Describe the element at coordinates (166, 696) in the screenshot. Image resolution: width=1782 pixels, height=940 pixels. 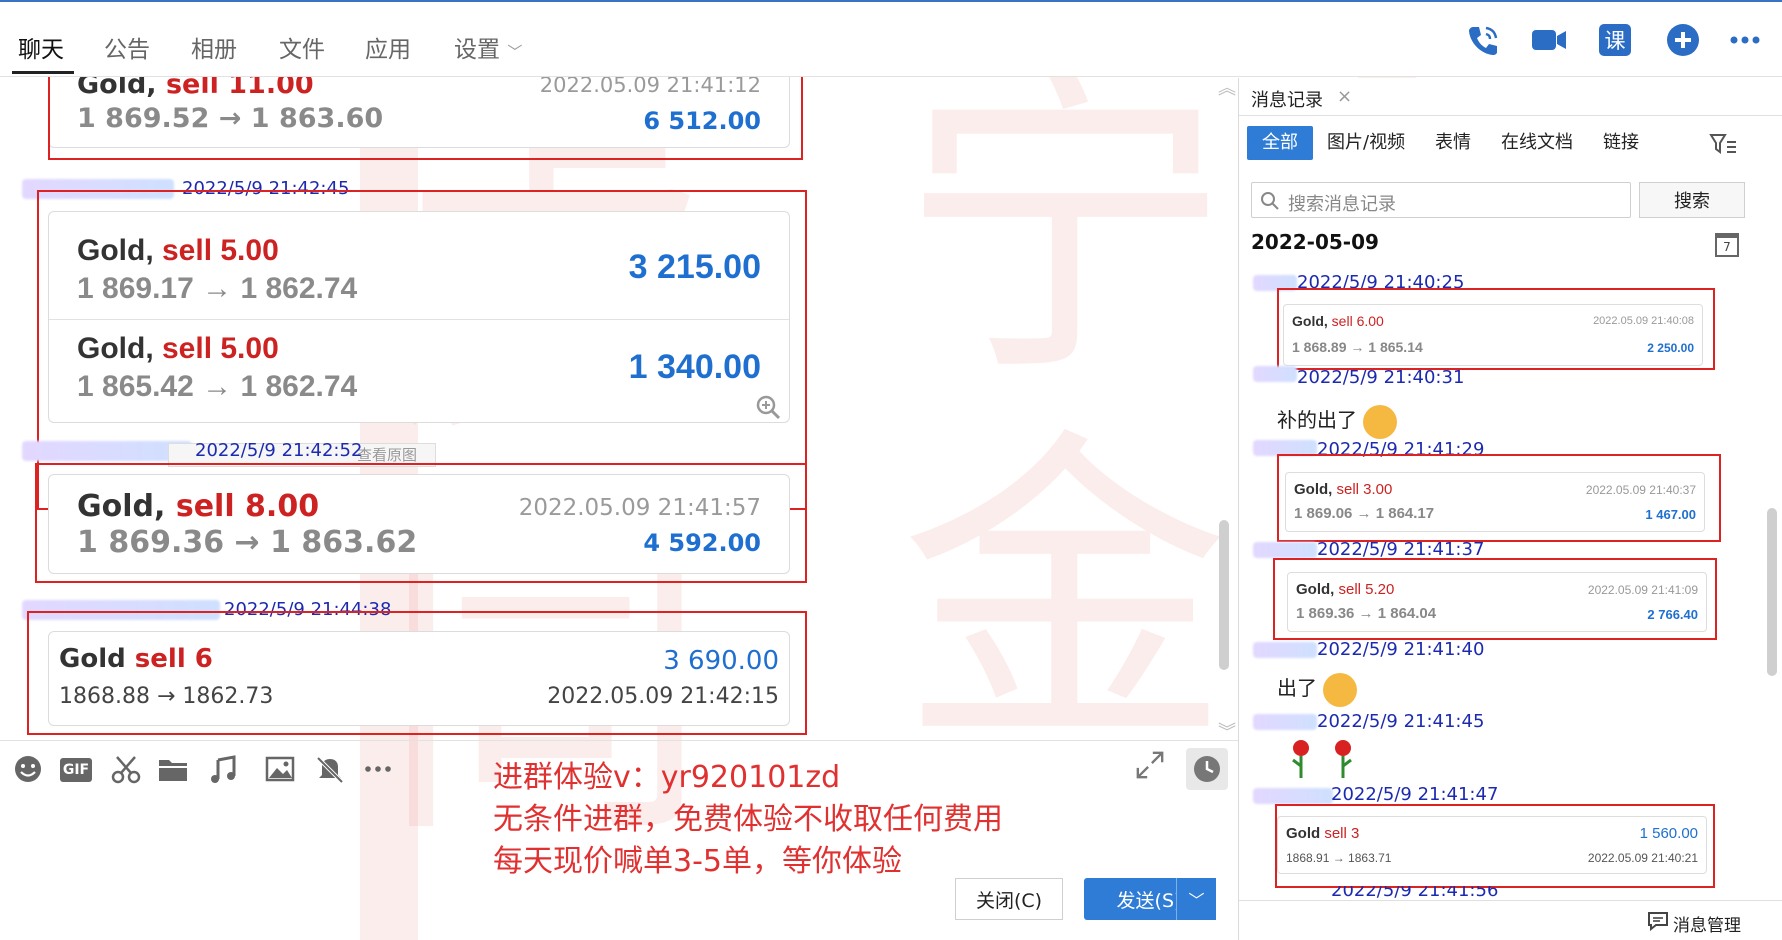
I see `trade-prices: 1868.88 → 1862.73` at that location.